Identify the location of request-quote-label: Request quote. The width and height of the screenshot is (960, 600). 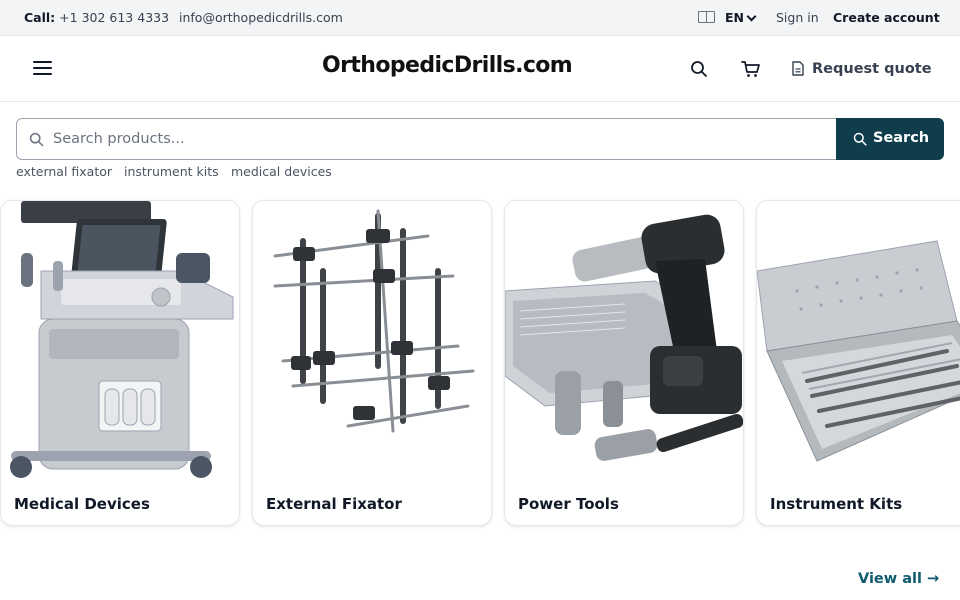
(872, 69).